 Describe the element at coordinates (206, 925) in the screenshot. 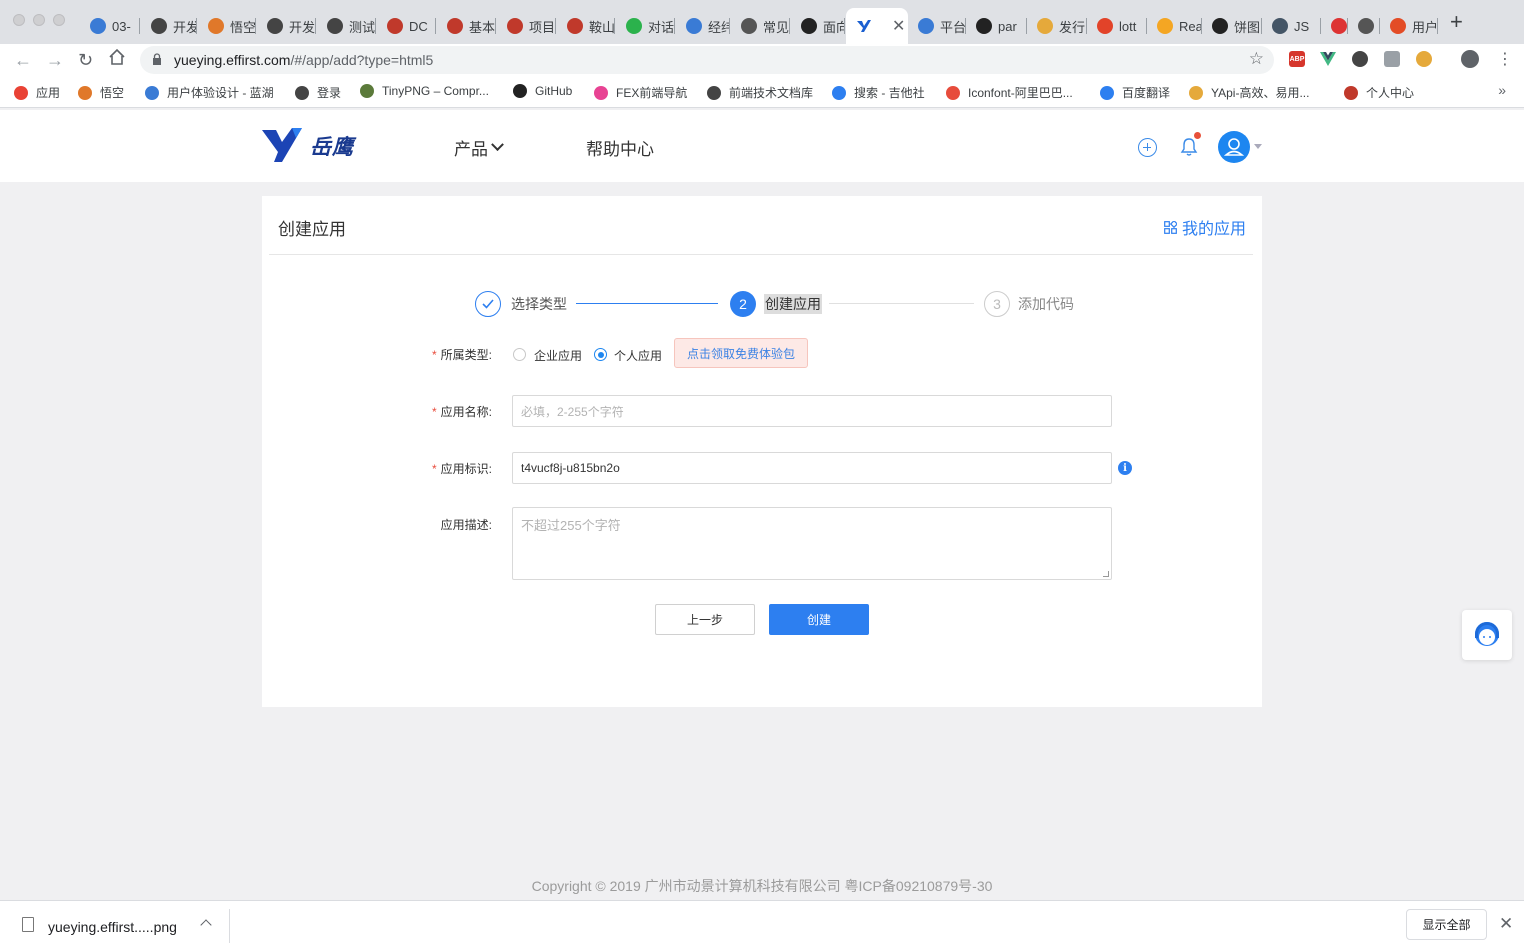

I see `chevron-up-icon` at that location.